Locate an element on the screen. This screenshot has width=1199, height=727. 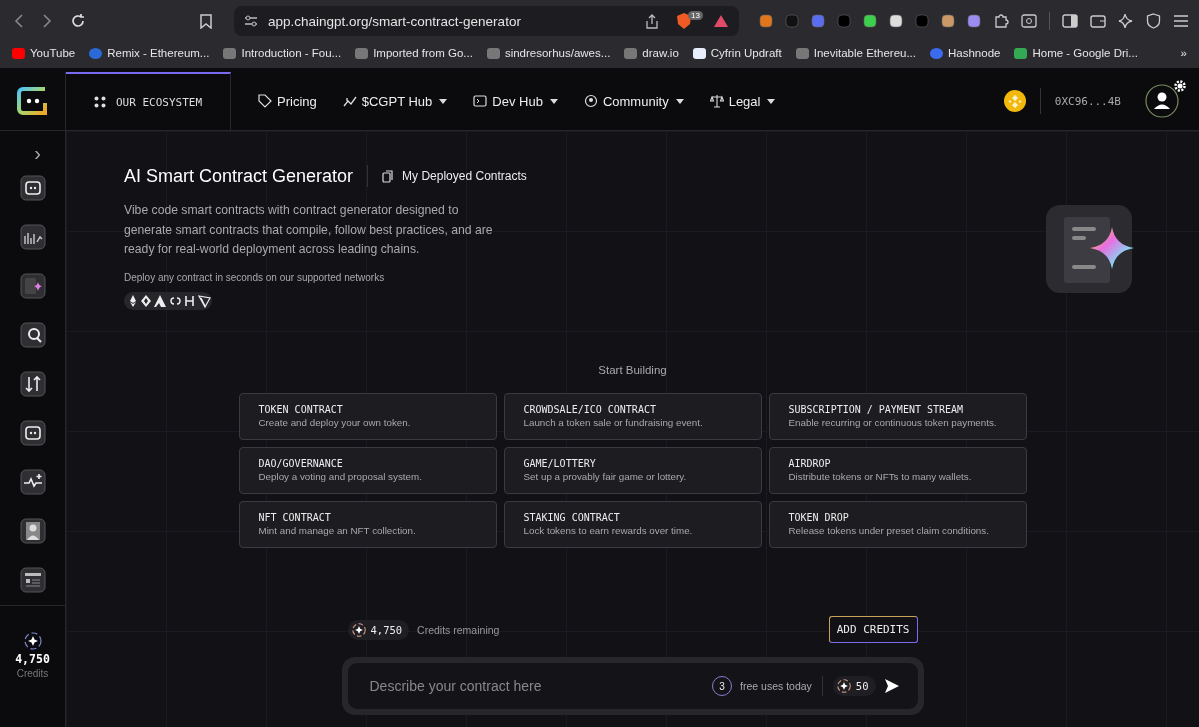
card-description: Distribute tokens or NFTs to many wallets. is located at coordinates (880, 476).